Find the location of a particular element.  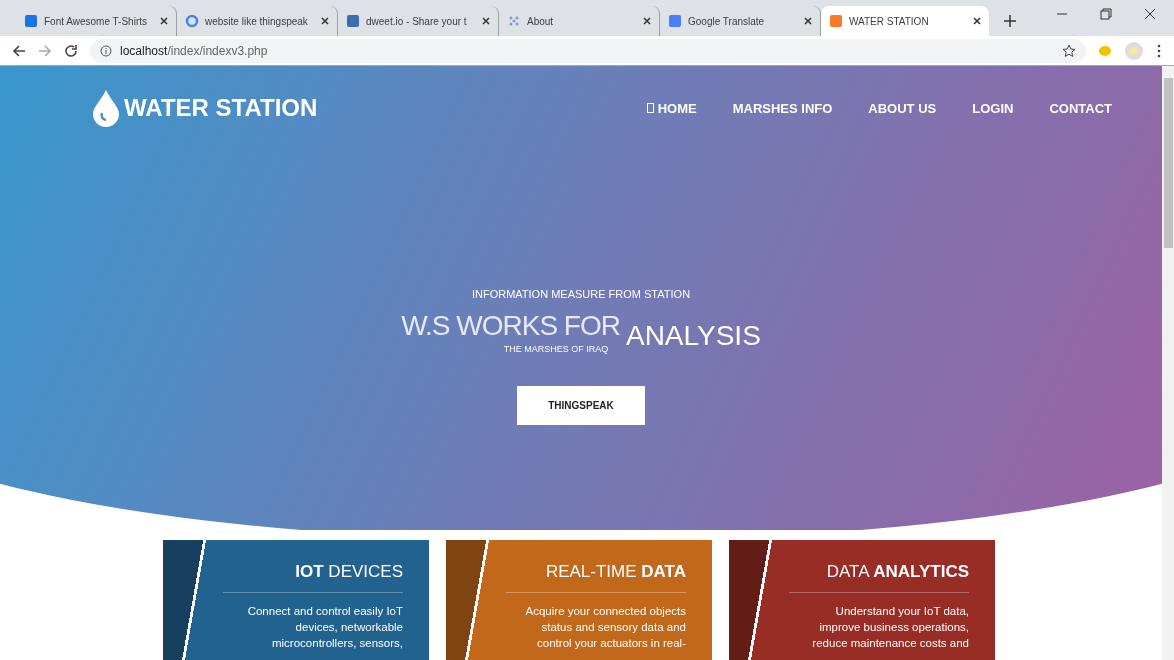

back-icon is located at coordinates (19, 50).